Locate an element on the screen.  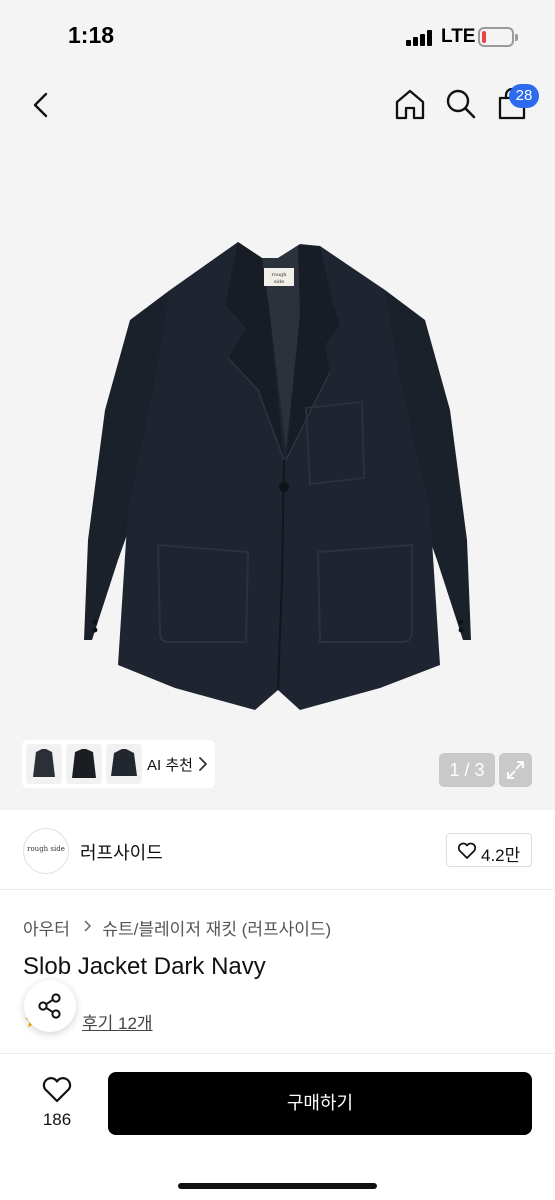
battery-icon is located at coordinates (498, 37).